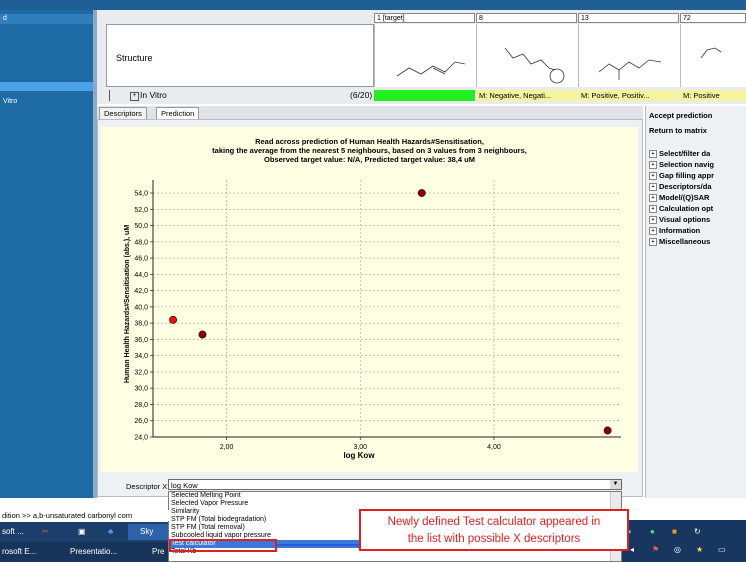 Image resolution: width=746 pixels, height=562 pixels. What do you see at coordinates (114, 532) in the screenshot?
I see `app-icon: ♣` at bounding box center [114, 532].